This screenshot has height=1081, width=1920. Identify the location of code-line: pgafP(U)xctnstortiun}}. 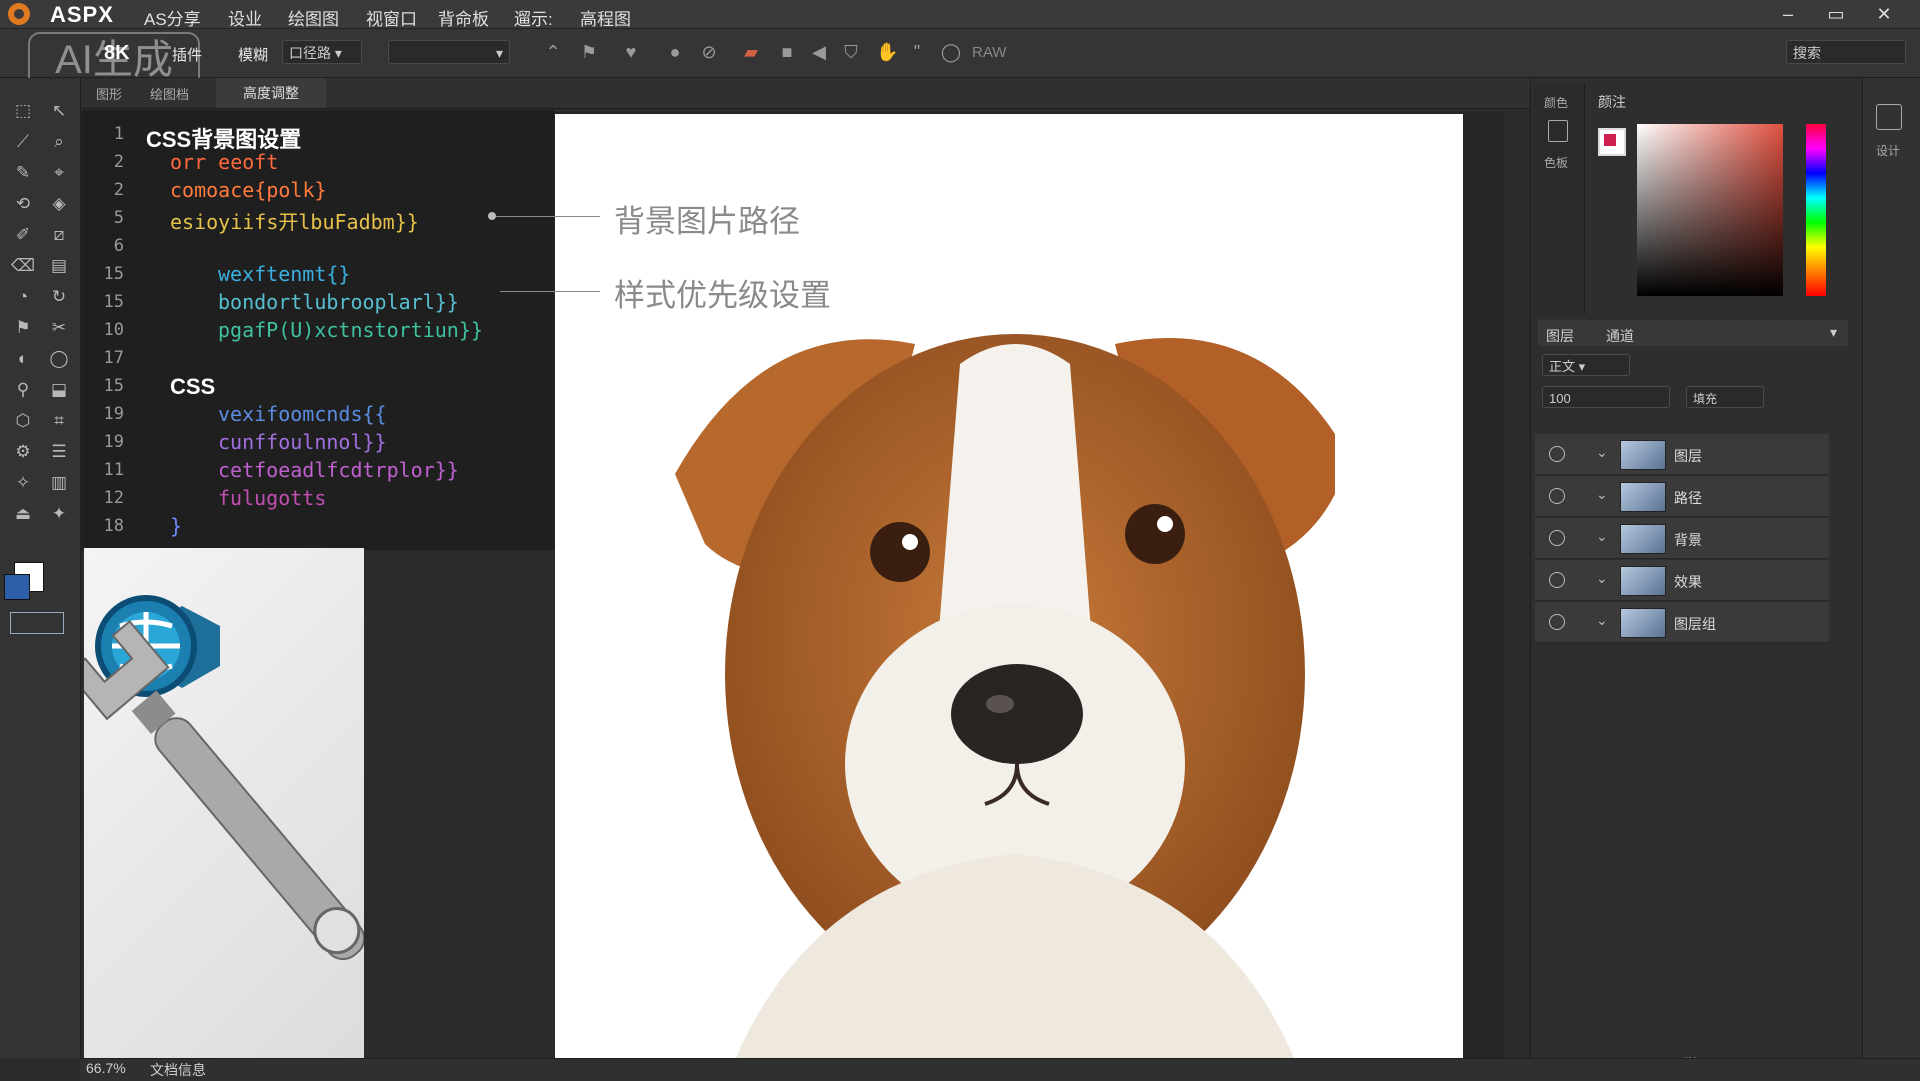
(350, 330).